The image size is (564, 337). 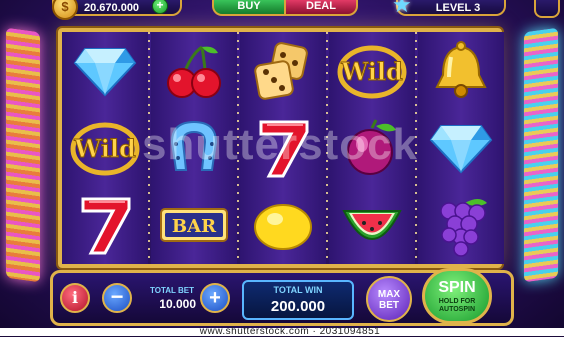 I want to click on spin-label: SPIN, so click(x=457, y=287).